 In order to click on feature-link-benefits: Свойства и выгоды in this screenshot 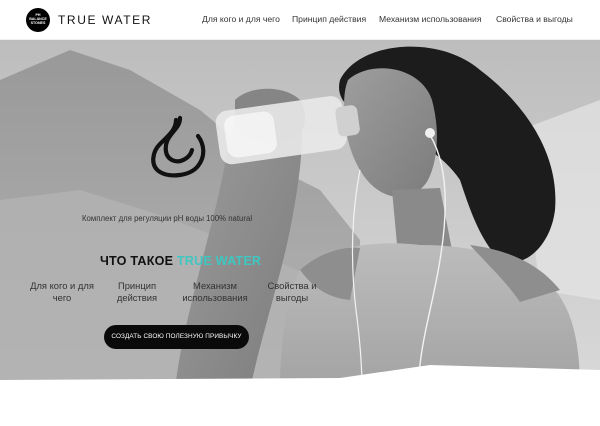, I will do `click(292, 291)`.